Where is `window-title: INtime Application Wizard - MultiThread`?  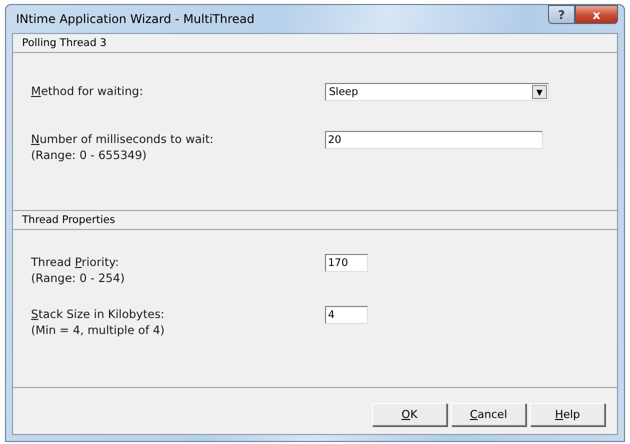
window-title: INtime Application Wizard - MultiThread is located at coordinates (134, 19).